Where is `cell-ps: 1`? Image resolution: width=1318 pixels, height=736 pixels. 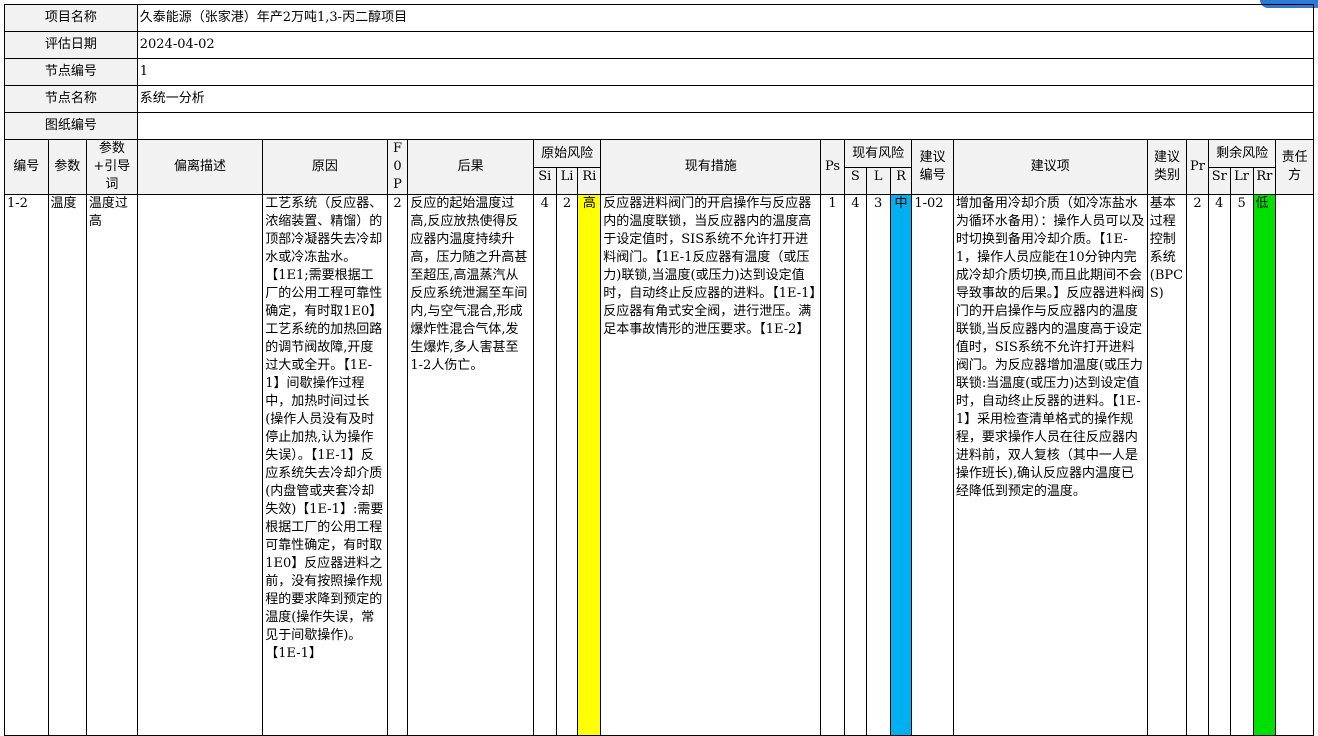
cell-ps: 1 is located at coordinates (832, 465).